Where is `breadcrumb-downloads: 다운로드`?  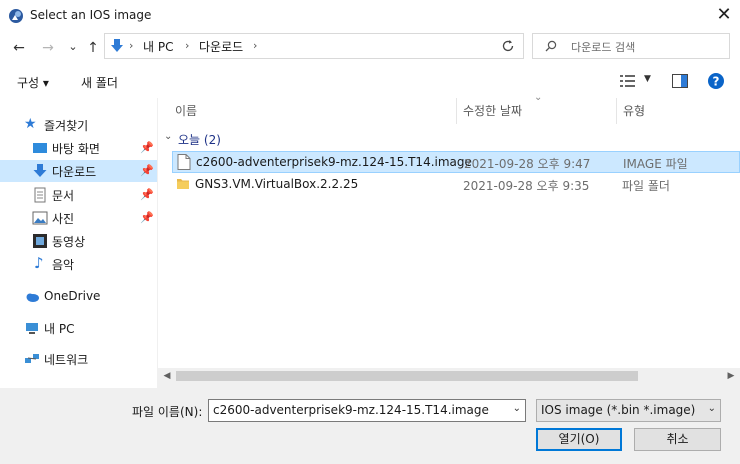 breadcrumb-downloads: 다운로드 is located at coordinates (221, 46).